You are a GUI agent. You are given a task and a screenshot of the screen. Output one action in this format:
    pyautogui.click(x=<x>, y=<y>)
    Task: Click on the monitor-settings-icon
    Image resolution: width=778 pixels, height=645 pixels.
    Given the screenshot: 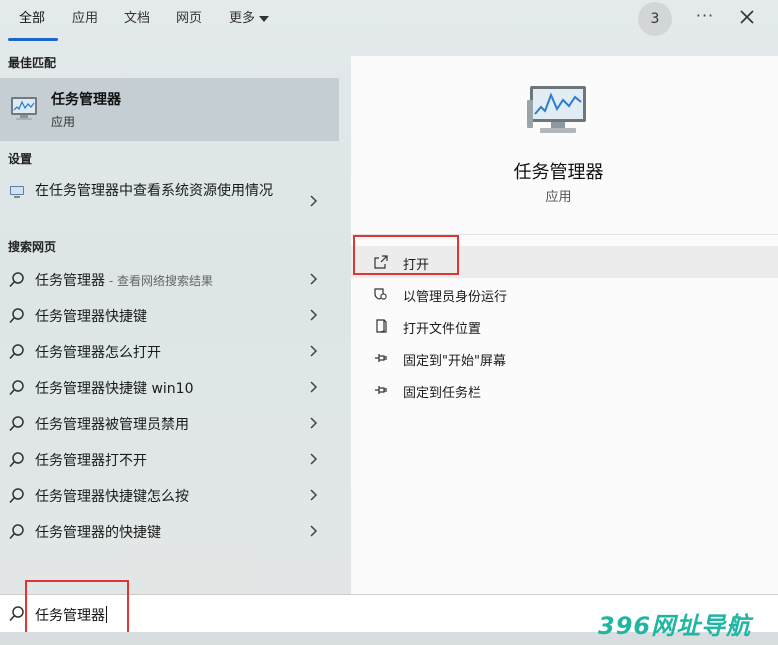 What is the action you would take?
    pyautogui.click(x=17, y=192)
    